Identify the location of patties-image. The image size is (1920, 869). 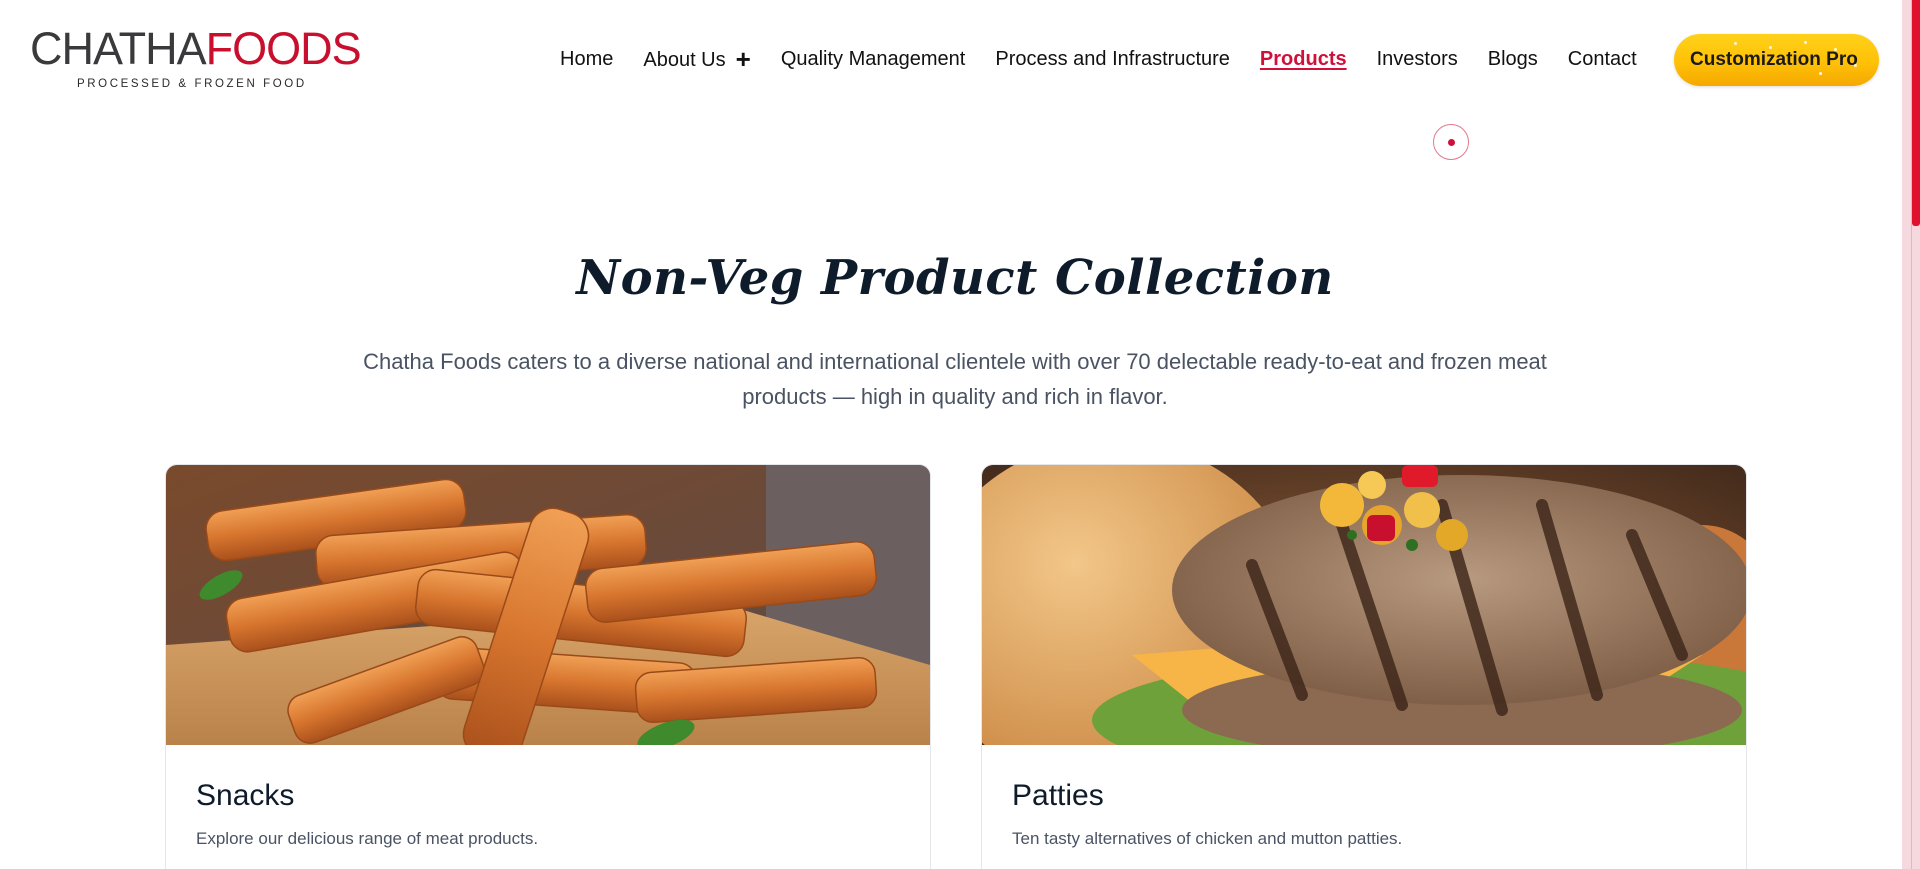
(1364, 605).